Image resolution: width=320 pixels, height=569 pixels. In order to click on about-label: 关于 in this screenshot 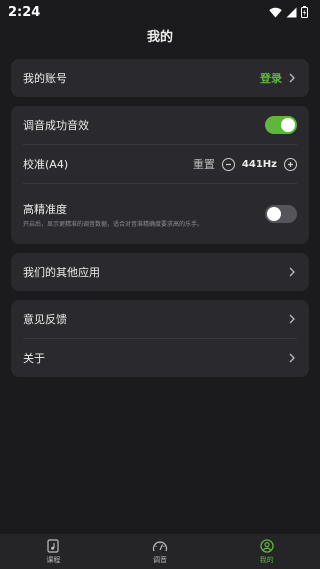, I will do `click(34, 358)`.